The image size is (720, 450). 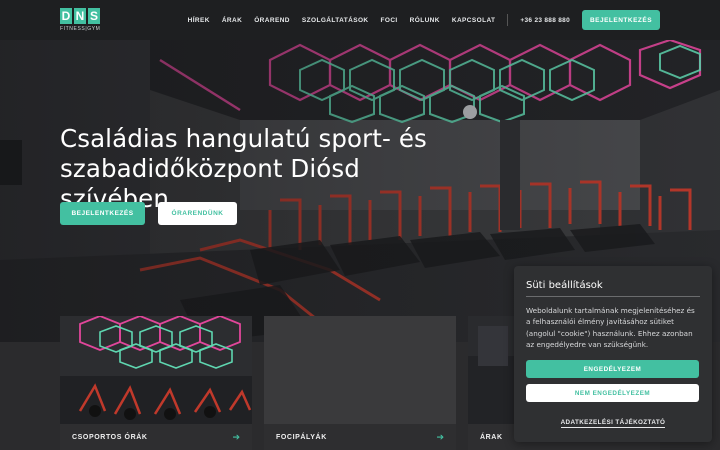 What do you see at coordinates (613, 296) in the screenshot?
I see `cookie-divider` at bounding box center [613, 296].